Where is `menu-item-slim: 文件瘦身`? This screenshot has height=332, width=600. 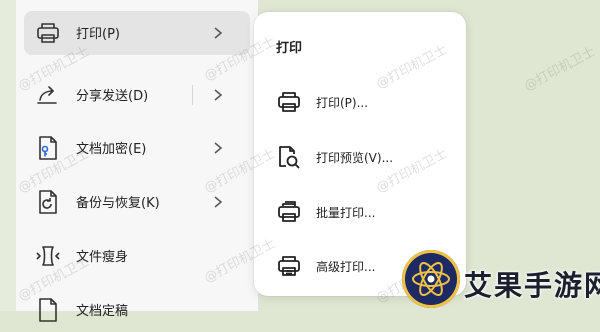 menu-item-slim: 文件瘦身 is located at coordinates (137, 256).